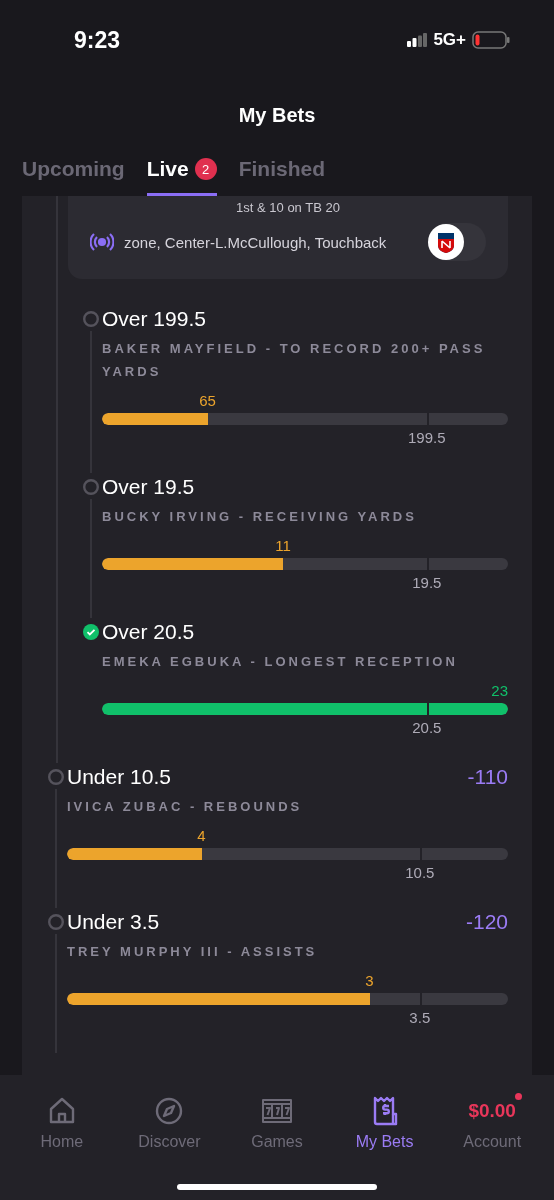  I want to click on odds: -110, so click(487, 777).